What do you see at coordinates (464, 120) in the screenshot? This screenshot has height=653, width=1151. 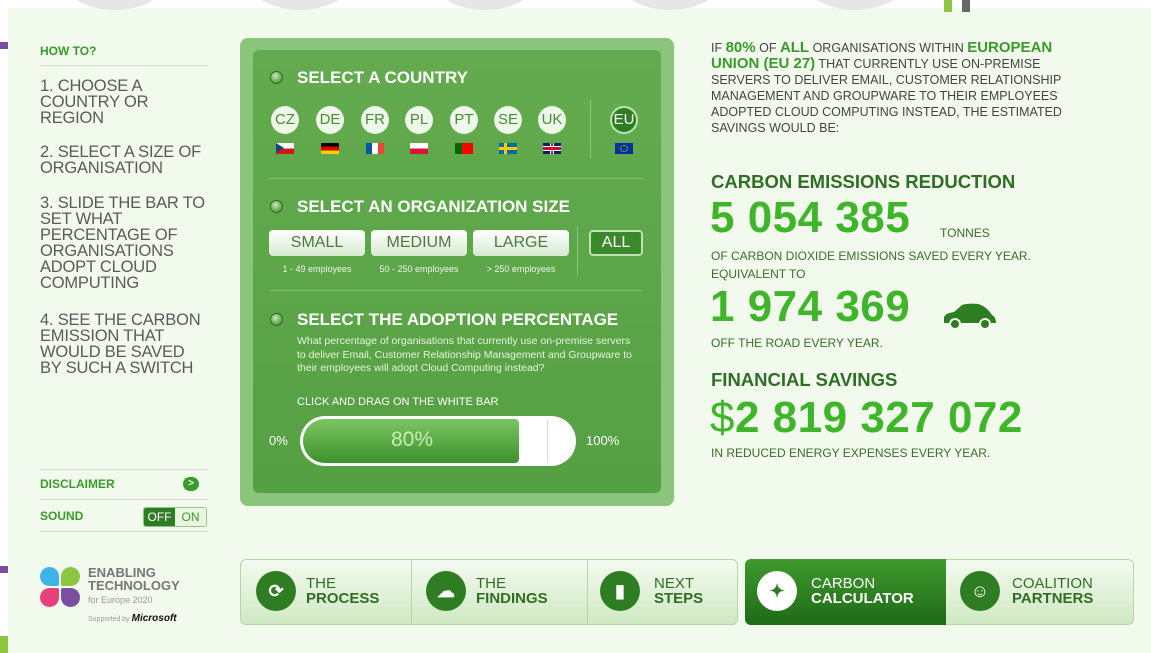 I see `country-button-pt: PT` at bounding box center [464, 120].